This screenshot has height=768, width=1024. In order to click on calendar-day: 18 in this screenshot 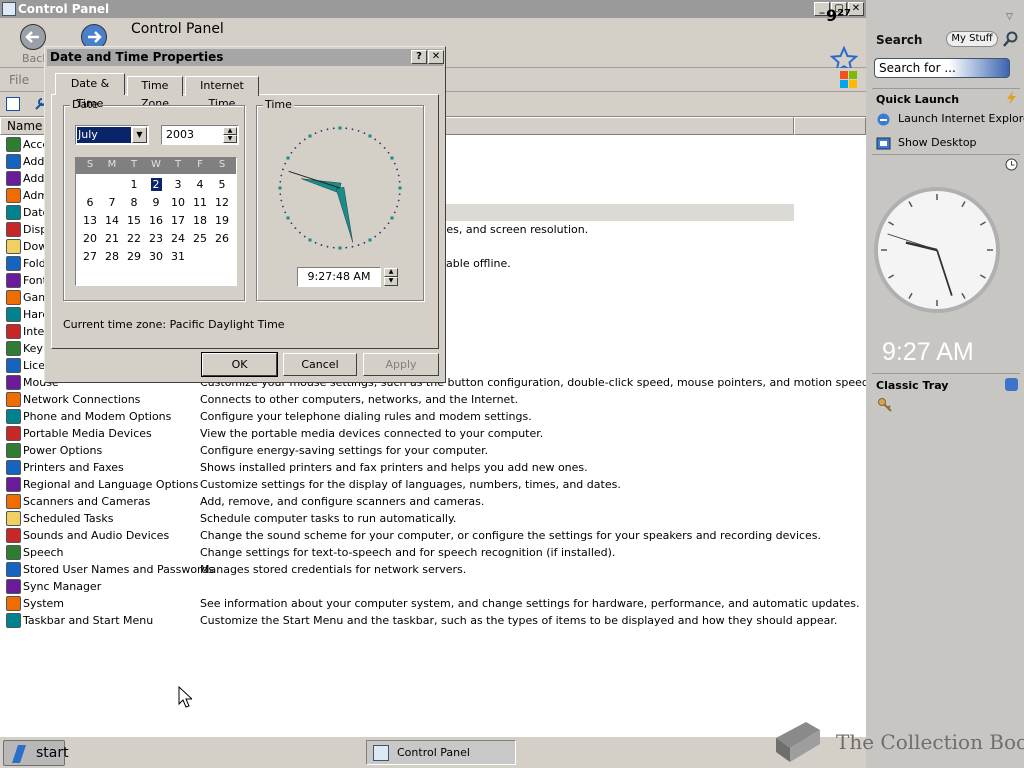, I will do `click(200, 221)`.